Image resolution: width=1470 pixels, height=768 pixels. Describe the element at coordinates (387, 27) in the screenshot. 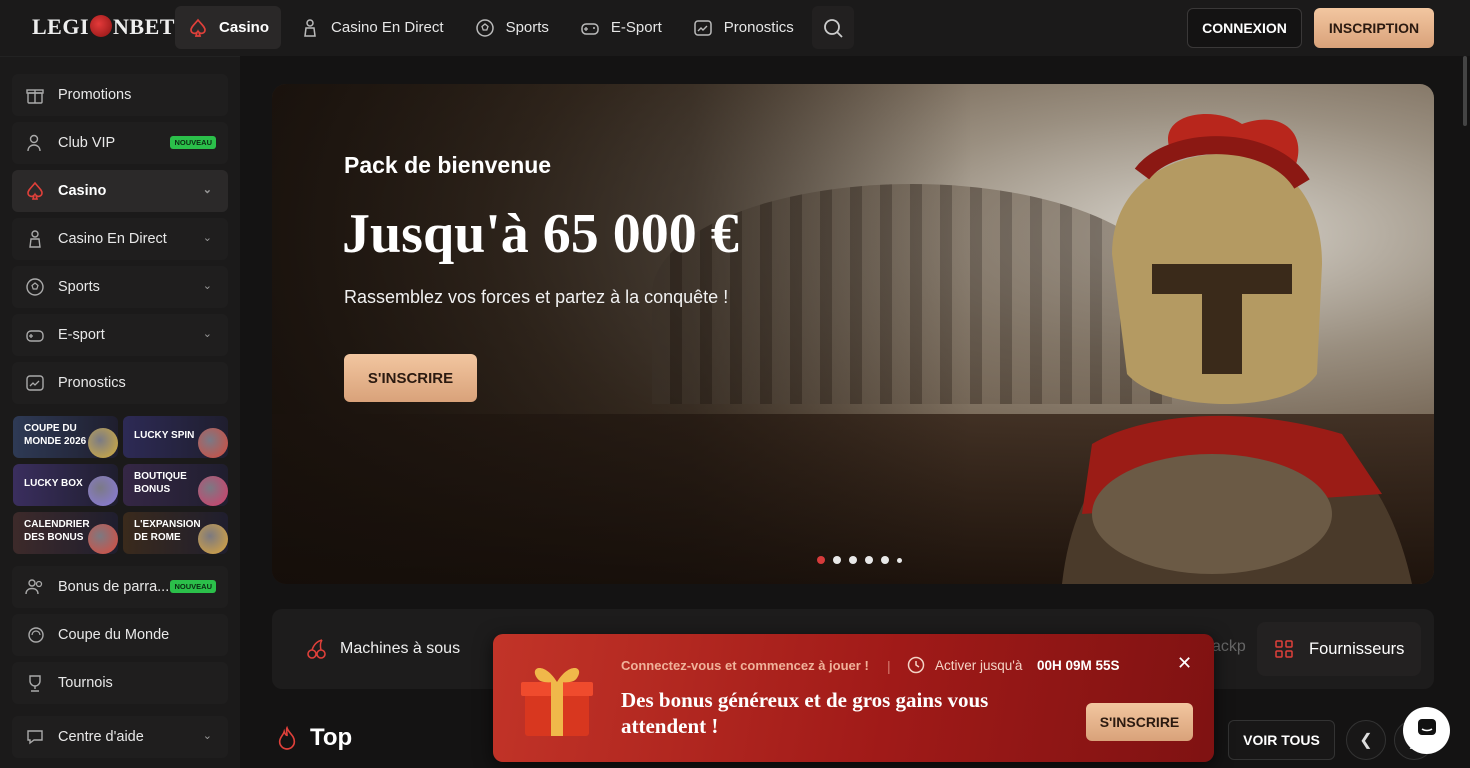

I see `nav-label: Casino En Direct` at that location.